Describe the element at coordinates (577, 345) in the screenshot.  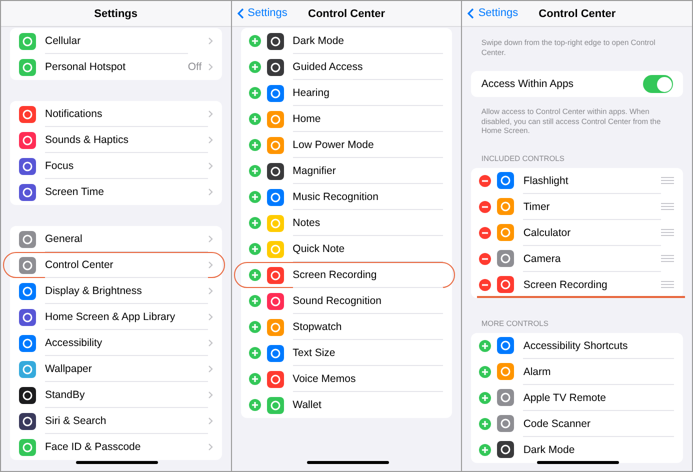
I see `settings-row: Accessibility Shortcuts` at that location.